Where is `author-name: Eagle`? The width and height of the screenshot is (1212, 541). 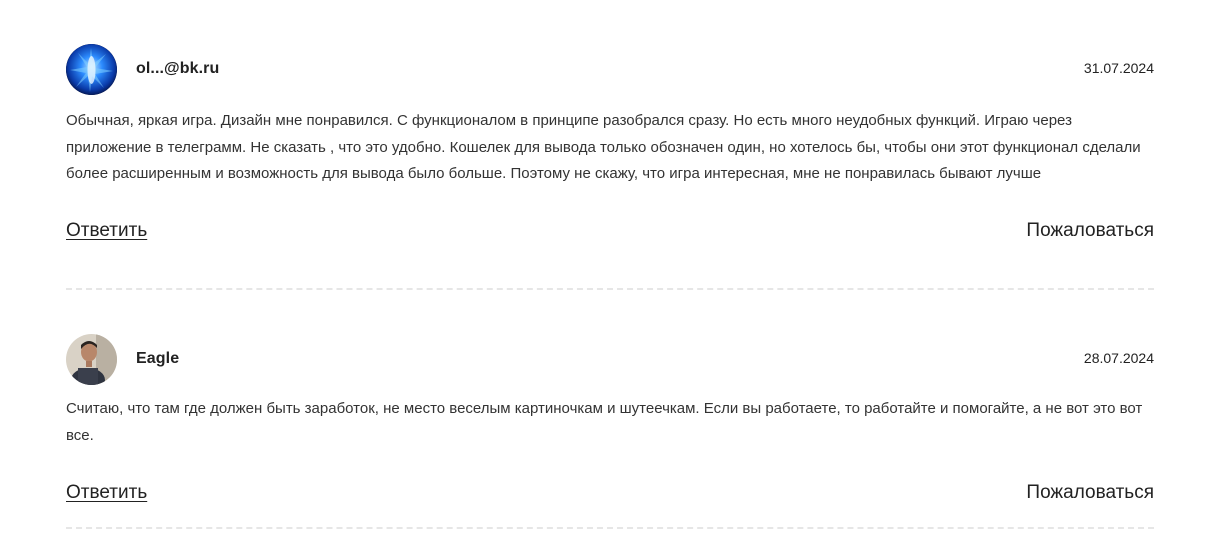 author-name: Eagle is located at coordinates (158, 358).